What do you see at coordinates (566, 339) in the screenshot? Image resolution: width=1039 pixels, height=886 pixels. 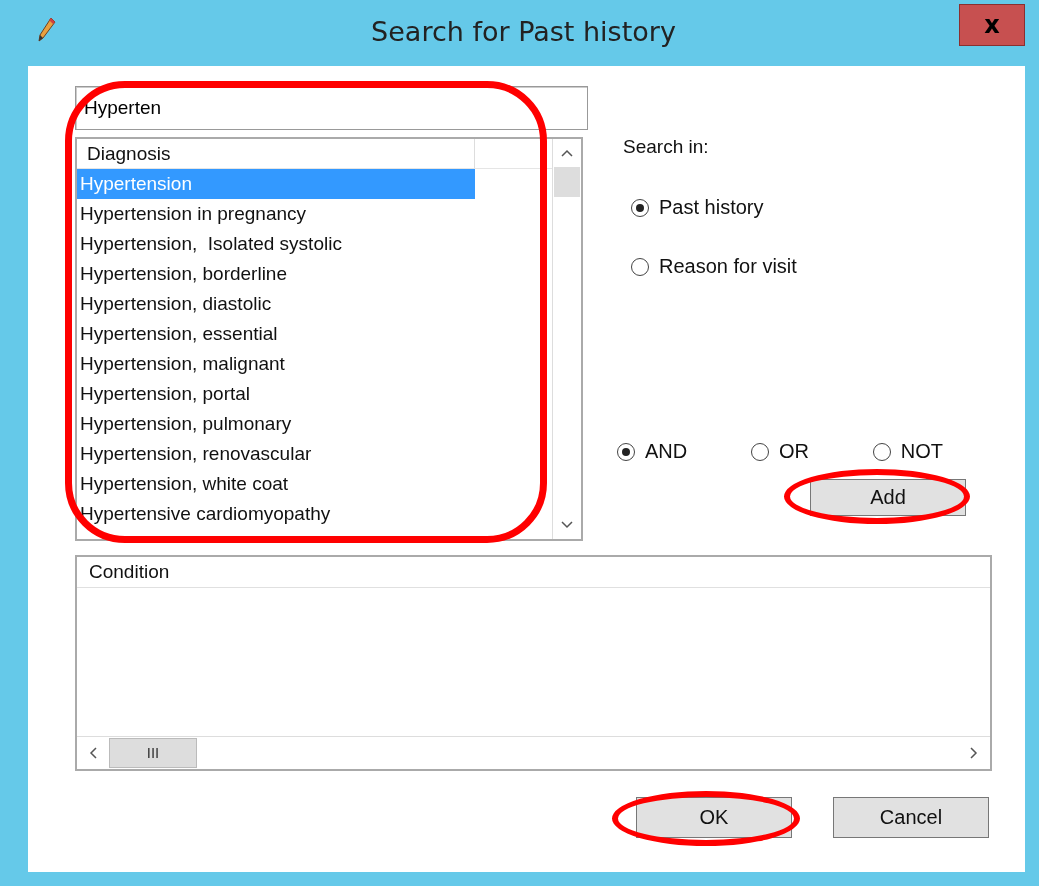 I see `scrollbar` at bounding box center [566, 339].